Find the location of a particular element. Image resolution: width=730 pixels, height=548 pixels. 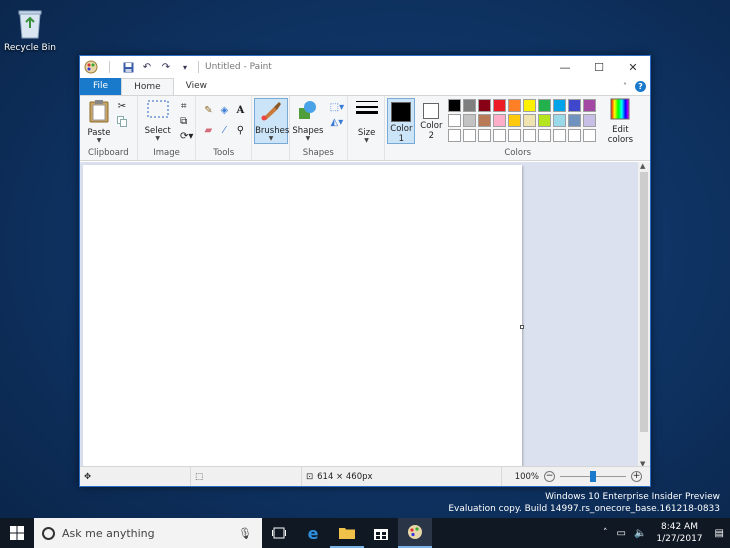

crop-icon: ⌗ is located at coordinates (184, 106).